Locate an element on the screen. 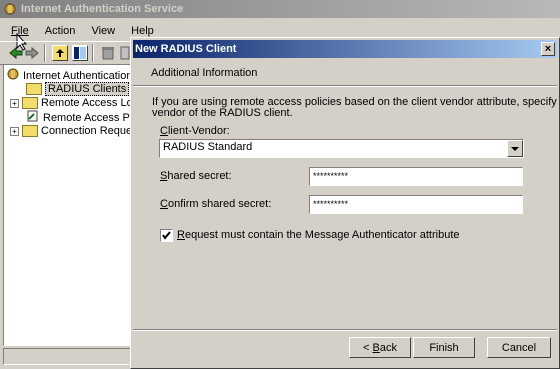 The image size is (560, 369). properties-icon is located at coordinates (125, 54).